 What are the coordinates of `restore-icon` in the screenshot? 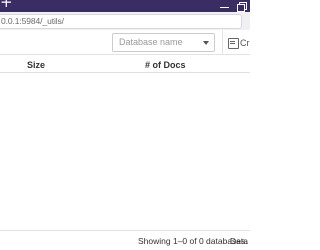 It's located at (242, 6).